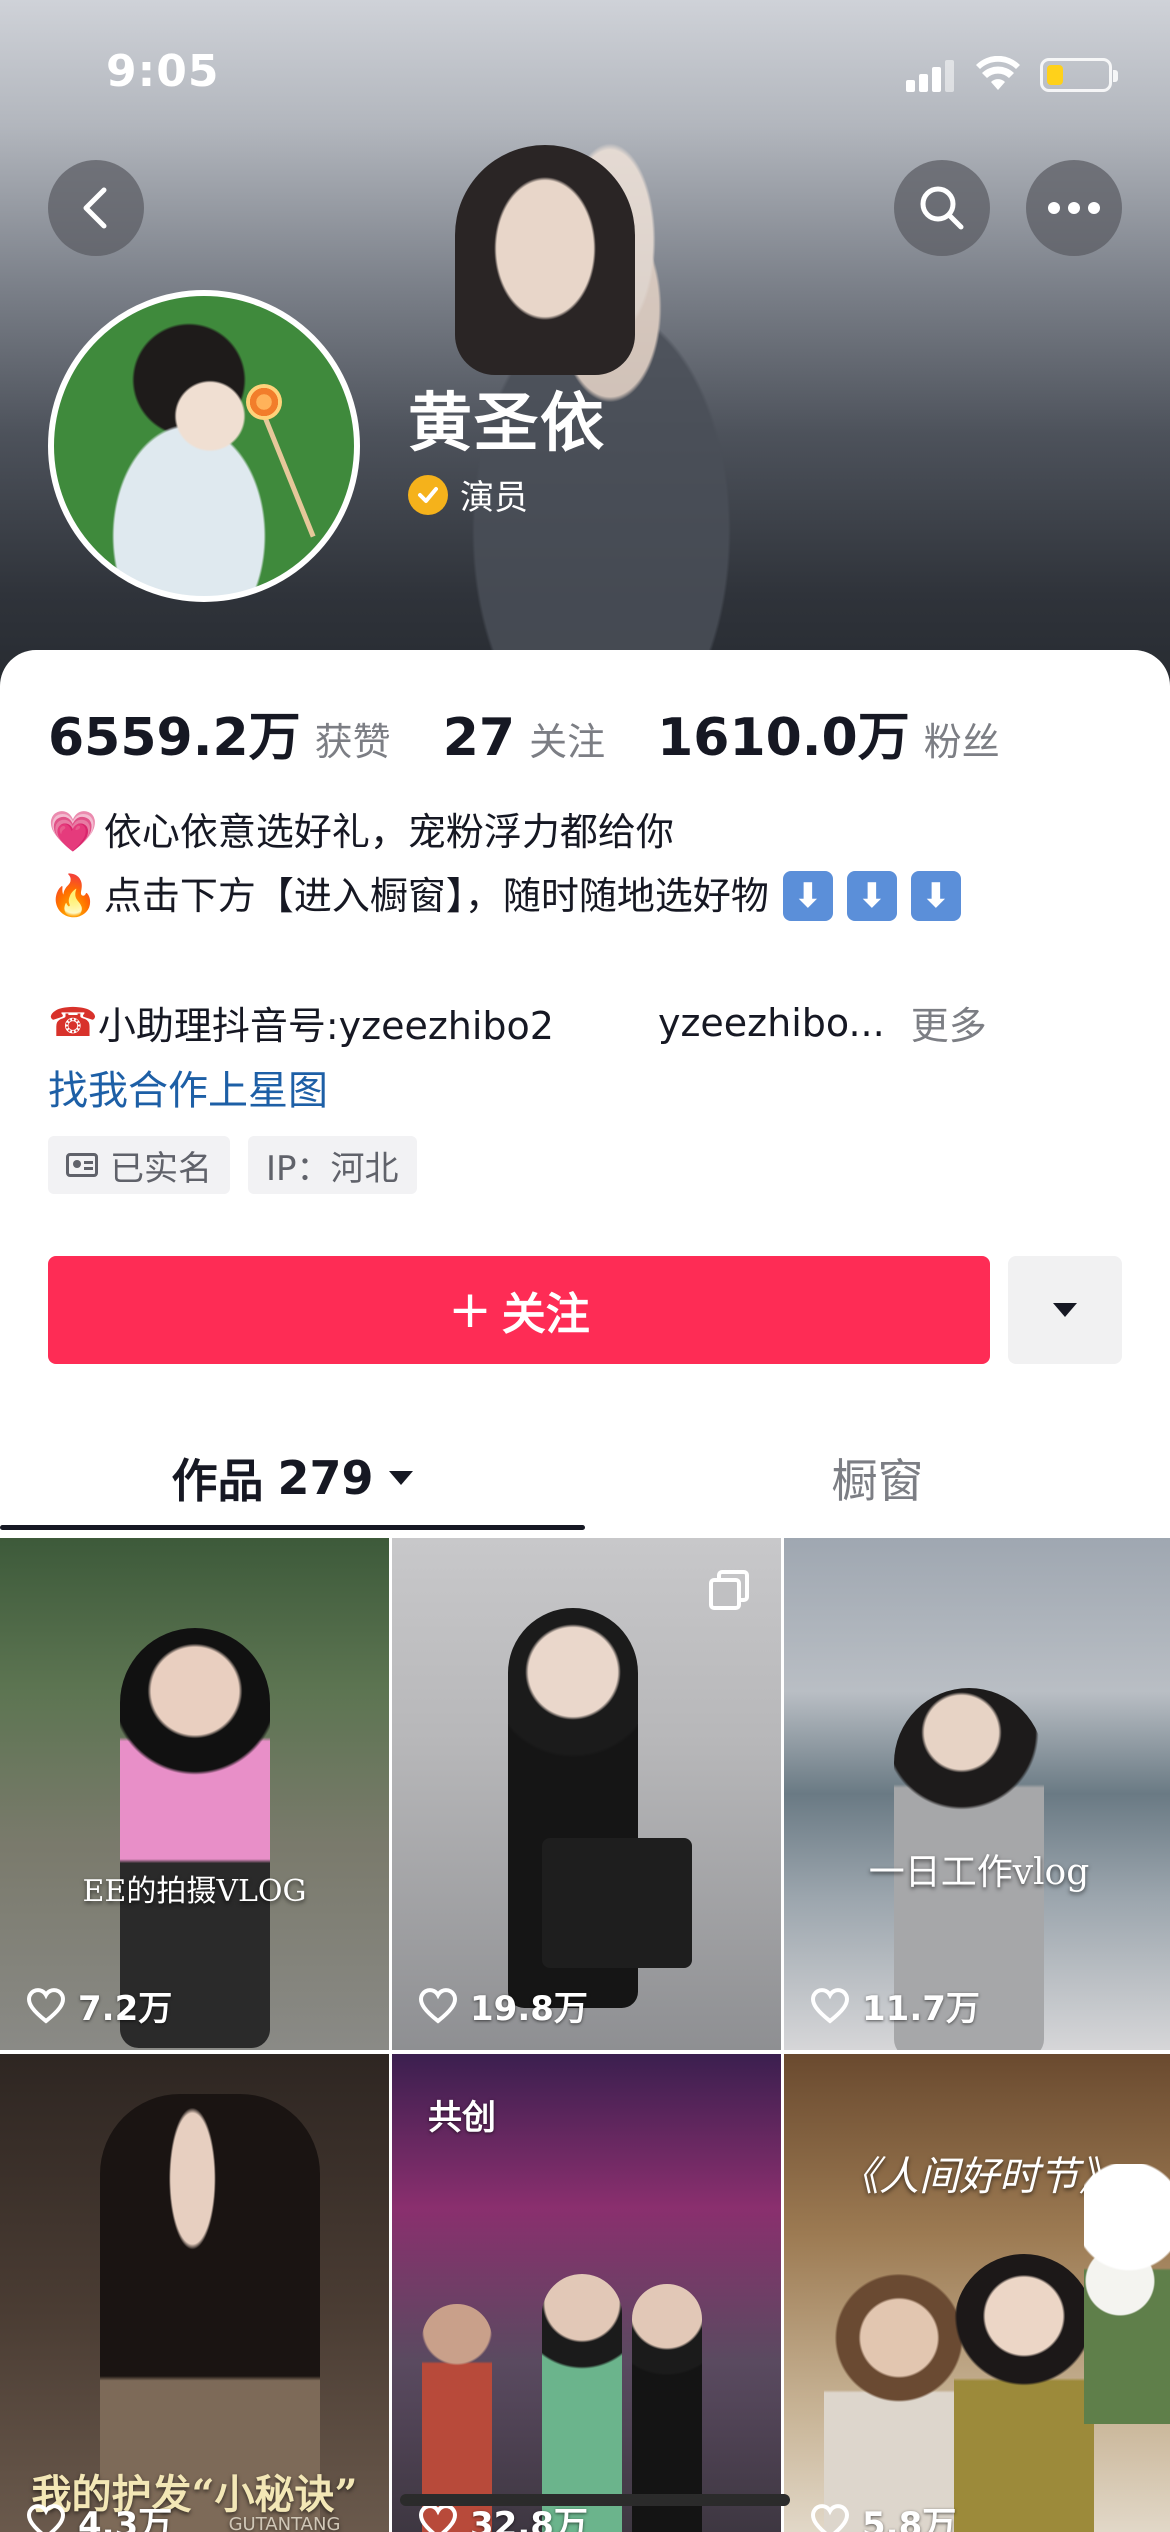 Image resolution: width=1170 pixels, height=2532 pixels. I want to click on ellipsis-icon, so click(1074, 208).